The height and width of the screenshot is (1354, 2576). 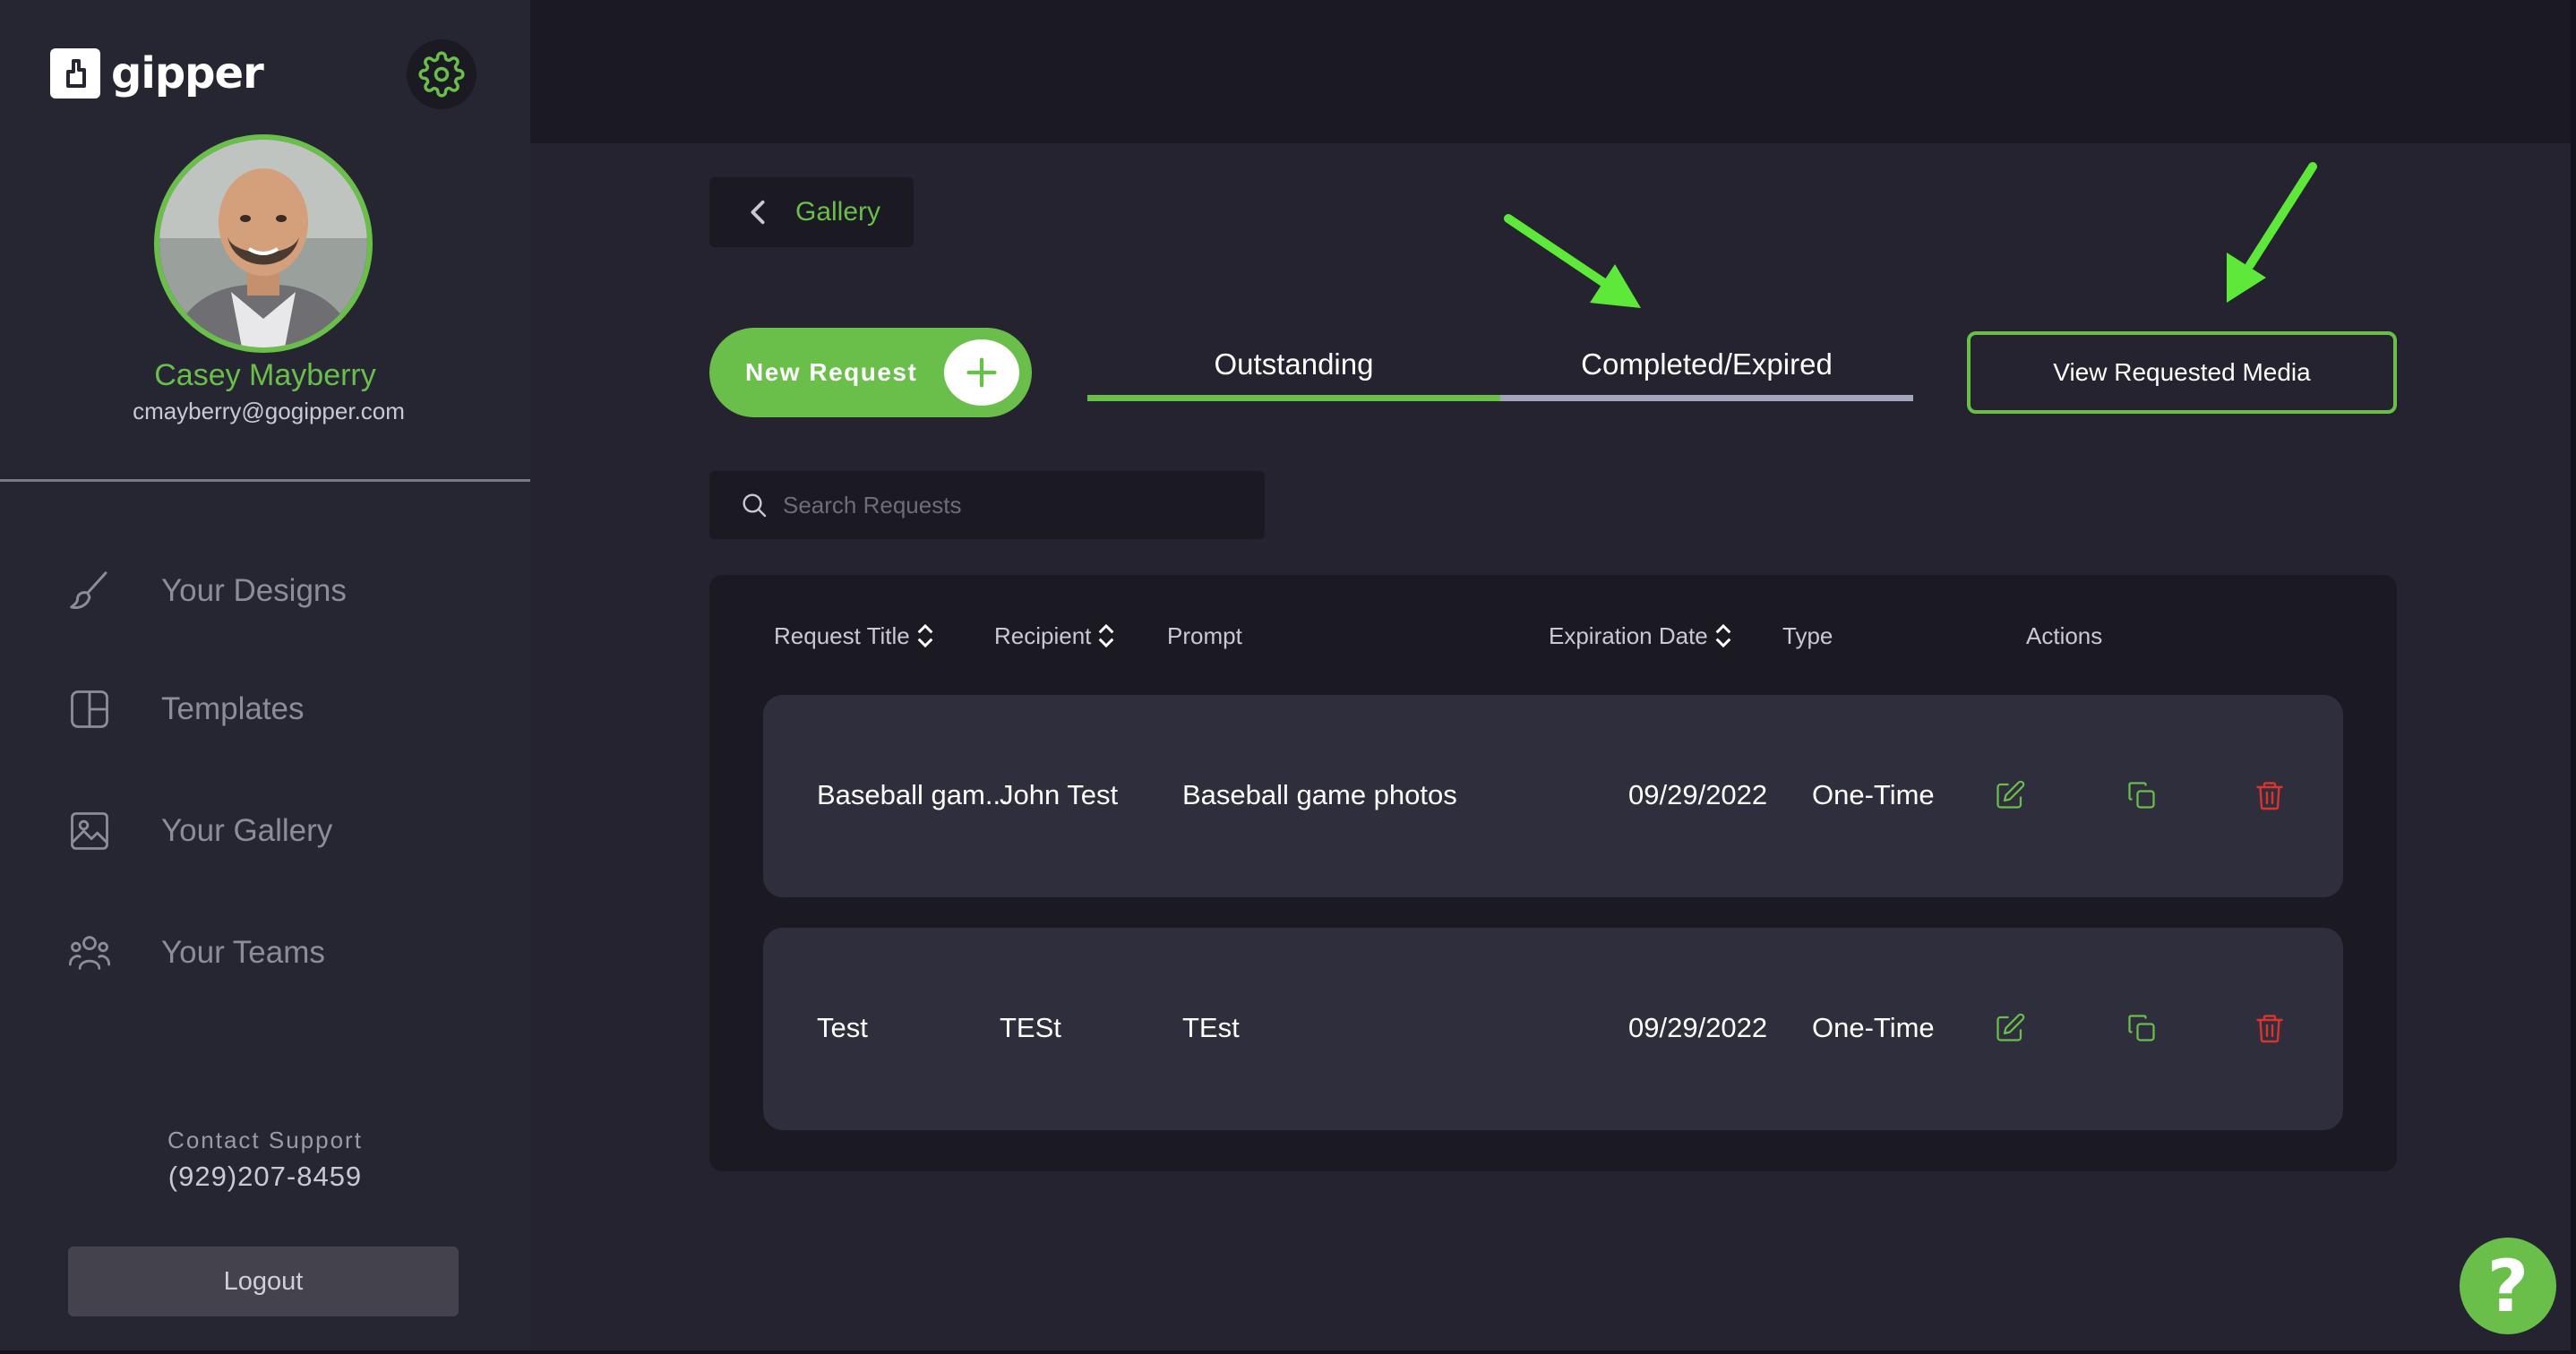 What do you see at coordinates (2272, 232) in the screenshot?
I see `annotation-arrow-view-media` at bounding box center [2272, 232].